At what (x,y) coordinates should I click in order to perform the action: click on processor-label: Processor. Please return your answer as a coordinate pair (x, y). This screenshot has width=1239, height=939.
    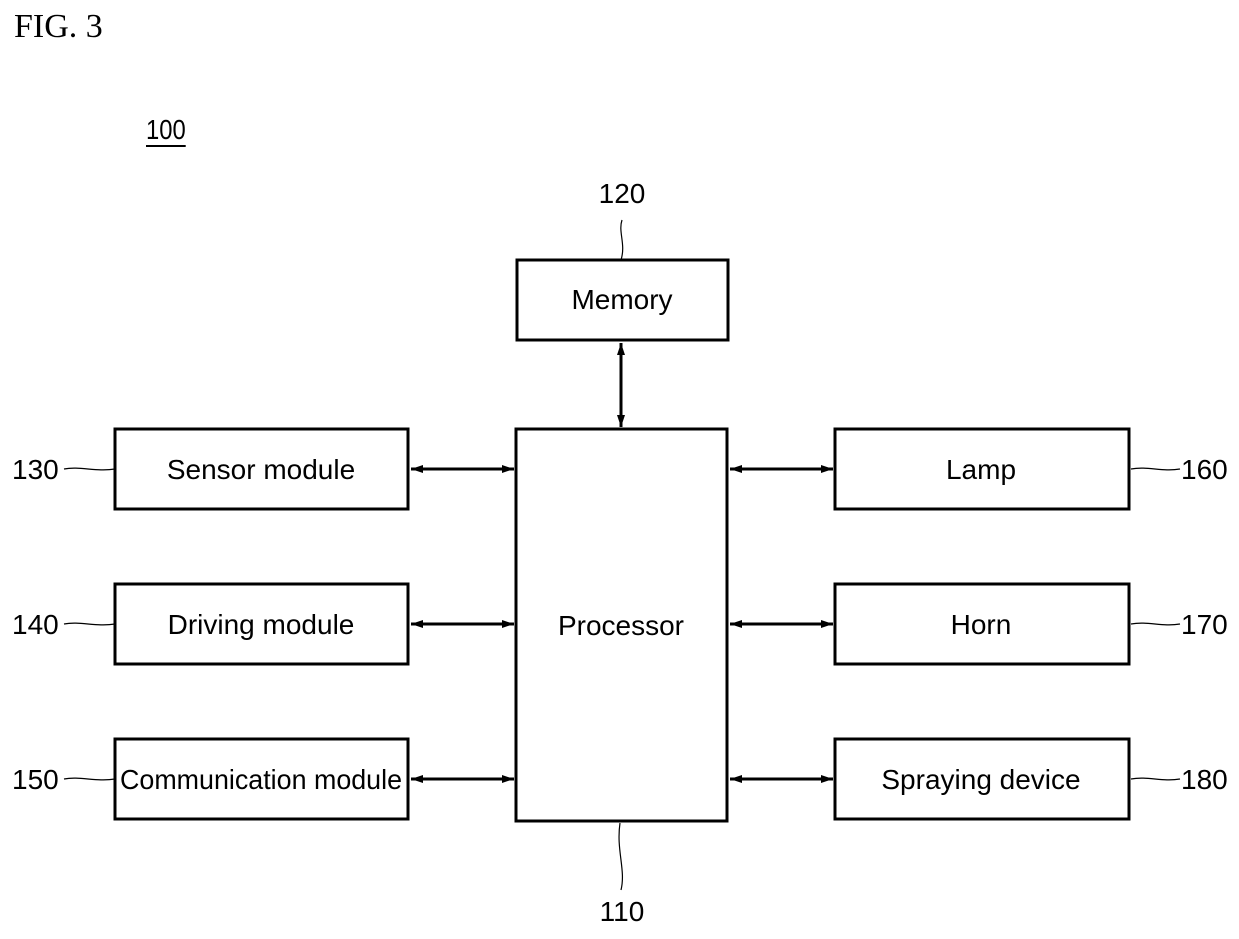
    Looking at the image, I should click on (621, 625).